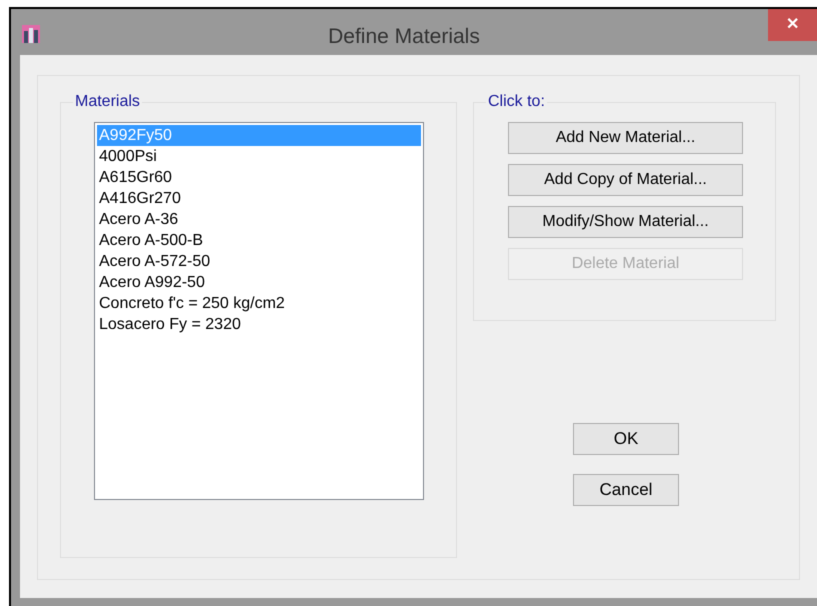 The height and width of the screenshot is (606, 817). I want to click on dialog-button: OK, so click(626, 439).